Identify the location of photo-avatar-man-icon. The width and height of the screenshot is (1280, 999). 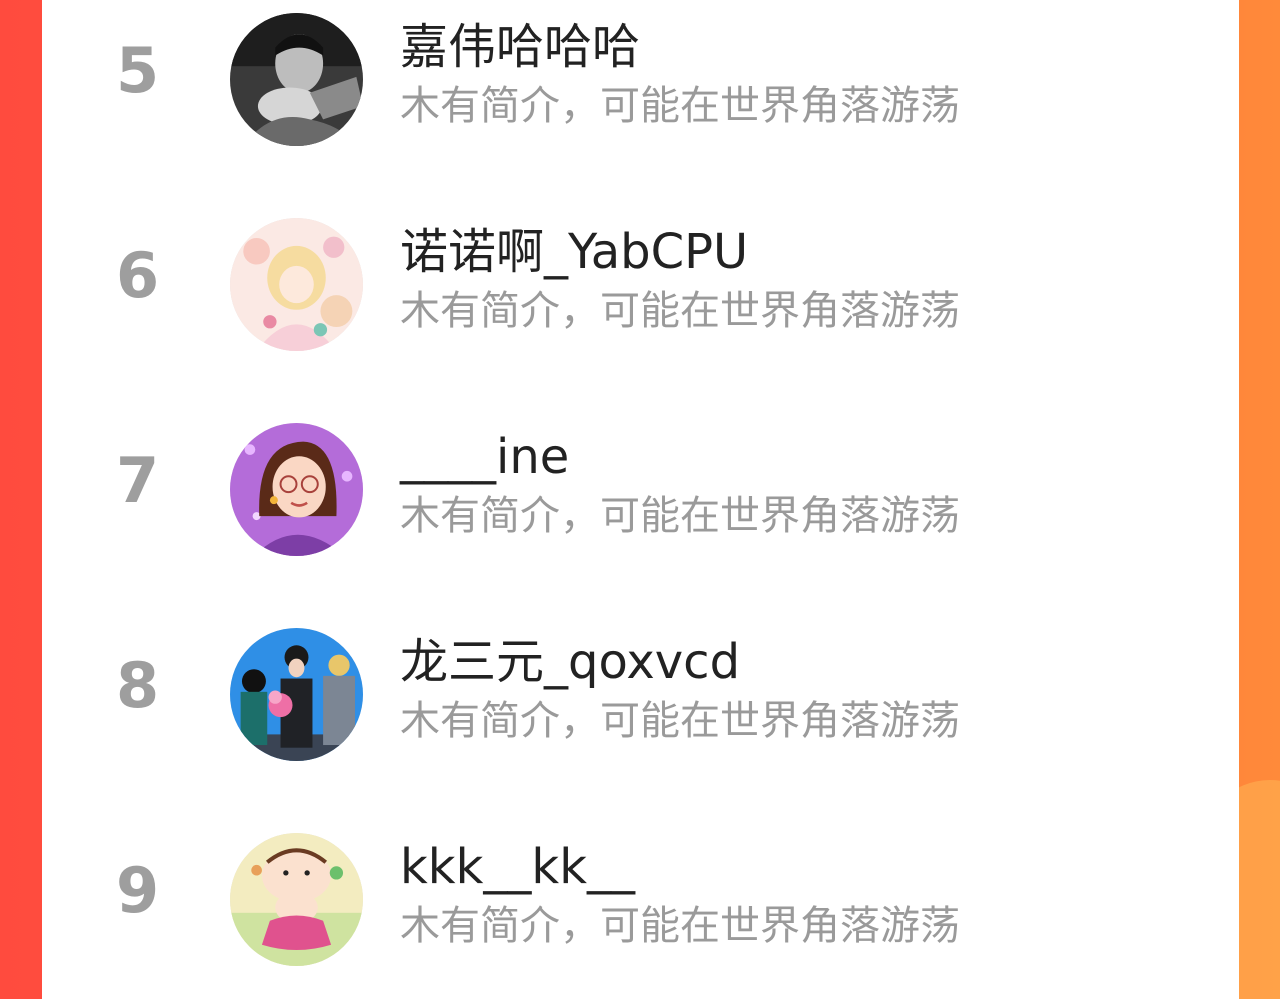
(296, 79).